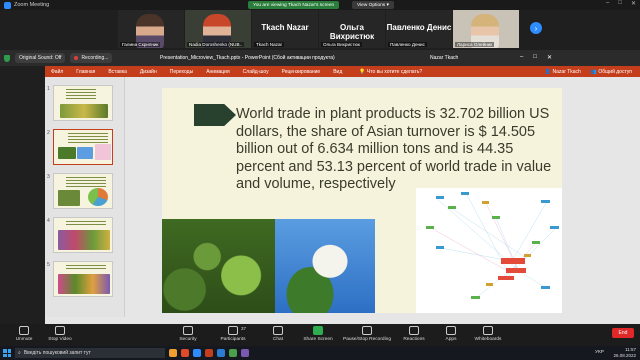 Image resolution: width=640 pixels, height=360 pixels. I want to click on system-clock: 11:57 26.08.2022, so click(624, 353).